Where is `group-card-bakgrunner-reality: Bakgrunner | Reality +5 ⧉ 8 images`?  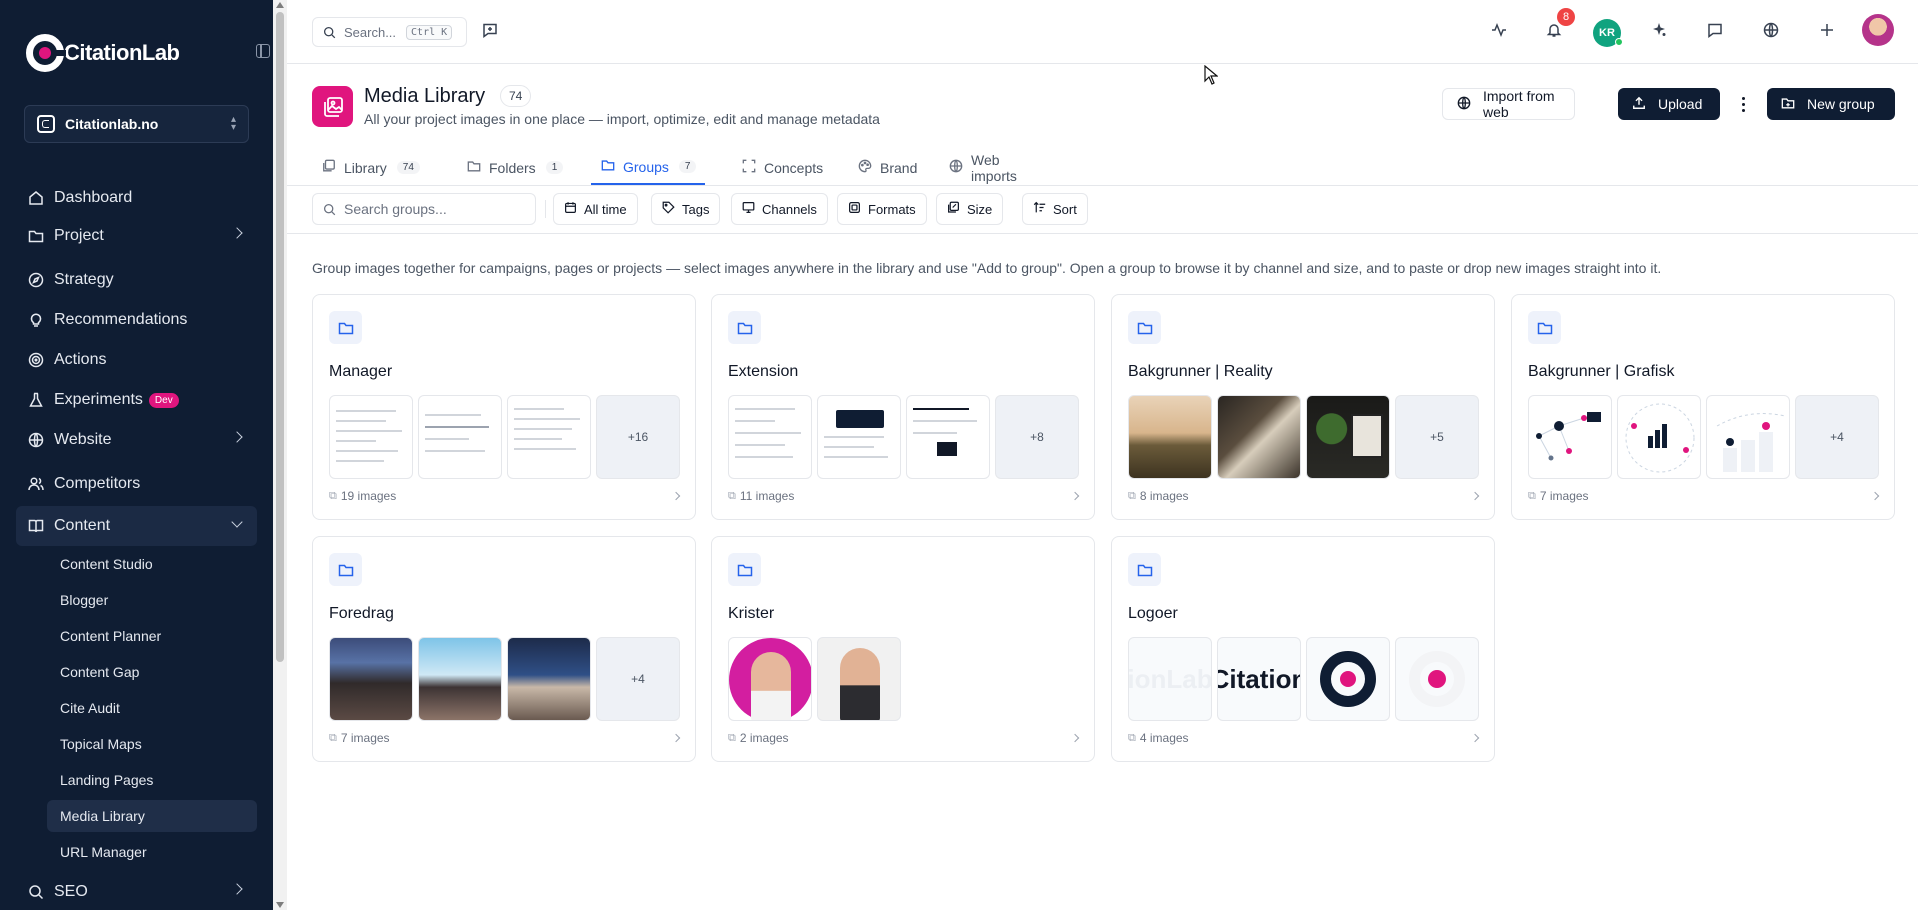 group-card-bakgrunner-reality: Bakgrunner | Reality +5 ⧉ 8 images is located at coordinates (1303, 407).